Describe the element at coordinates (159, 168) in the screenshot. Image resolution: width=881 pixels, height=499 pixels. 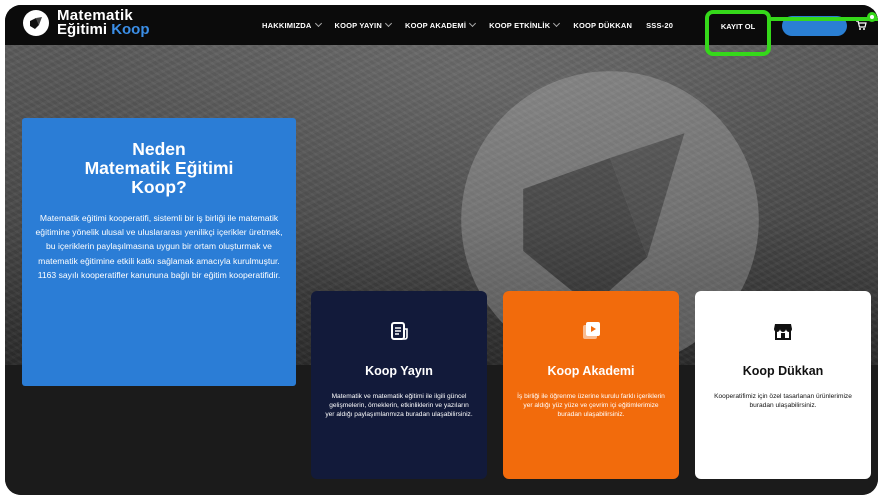
I see `intro-title-line2: Matematik Eğitimi` at that location.